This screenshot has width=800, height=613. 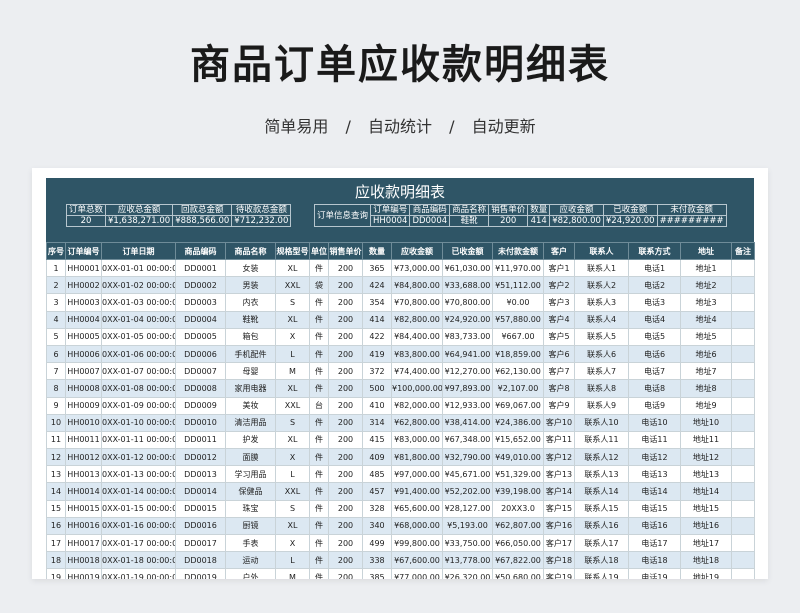 What do you see at coordinates (576, 221) in the screenshot?
I see `order-info-value: ¥82,800.00` at bounding box center [576, 221].